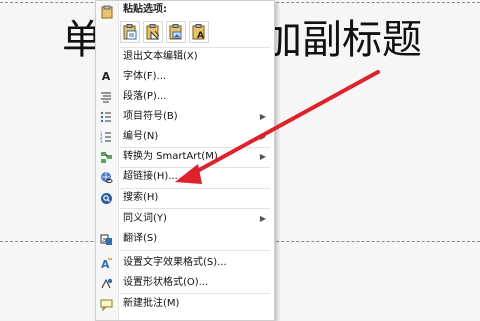 This screenshot has width=480, height=321. Describe the element at coordinates (185, 137) in the screenshot. I see `menu-item-numbering: 123 编号(N) ▶` at that location.